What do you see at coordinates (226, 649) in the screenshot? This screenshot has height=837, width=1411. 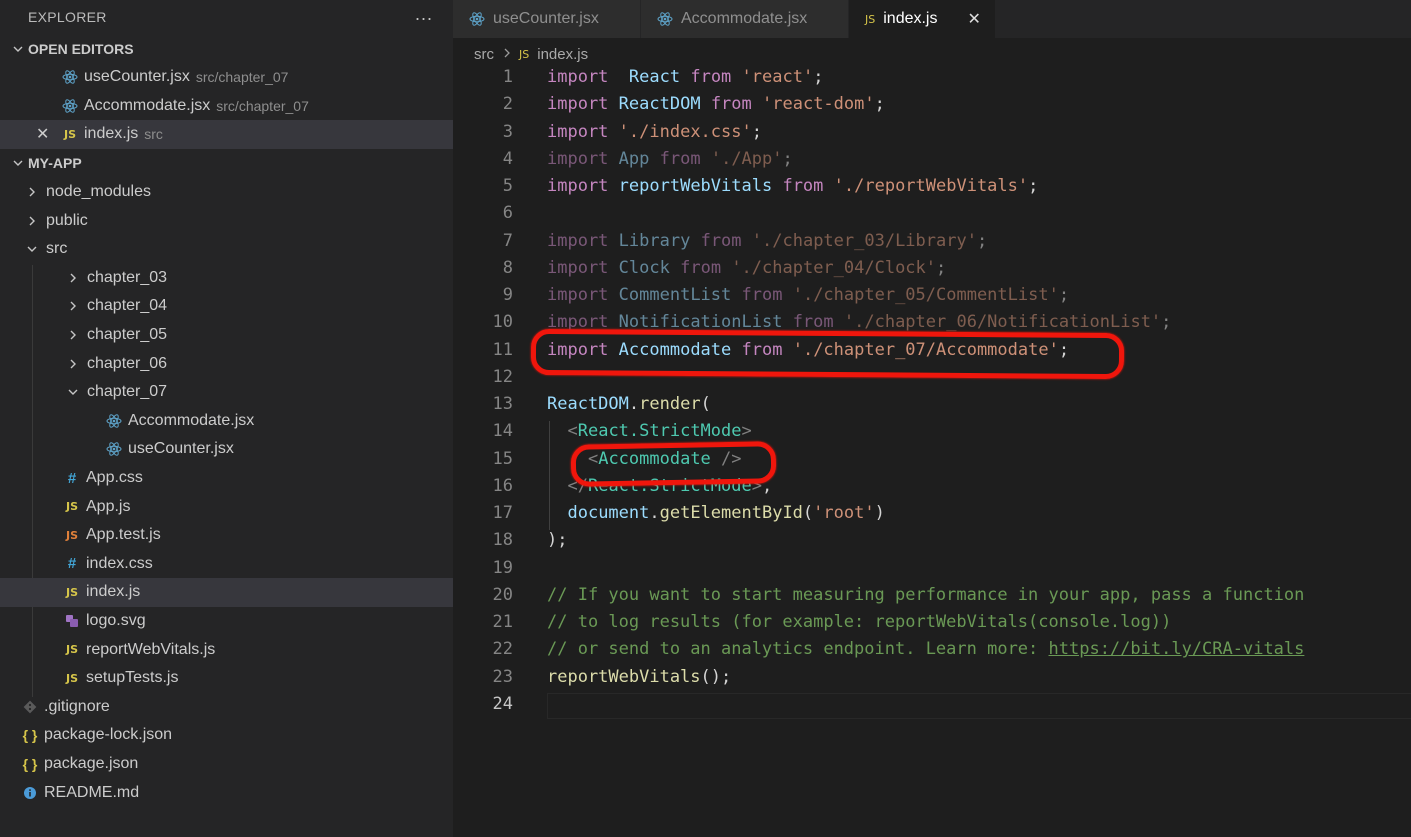 I see `tree-file: JS reportWebVitals.js` at bounding box center [226, 649].